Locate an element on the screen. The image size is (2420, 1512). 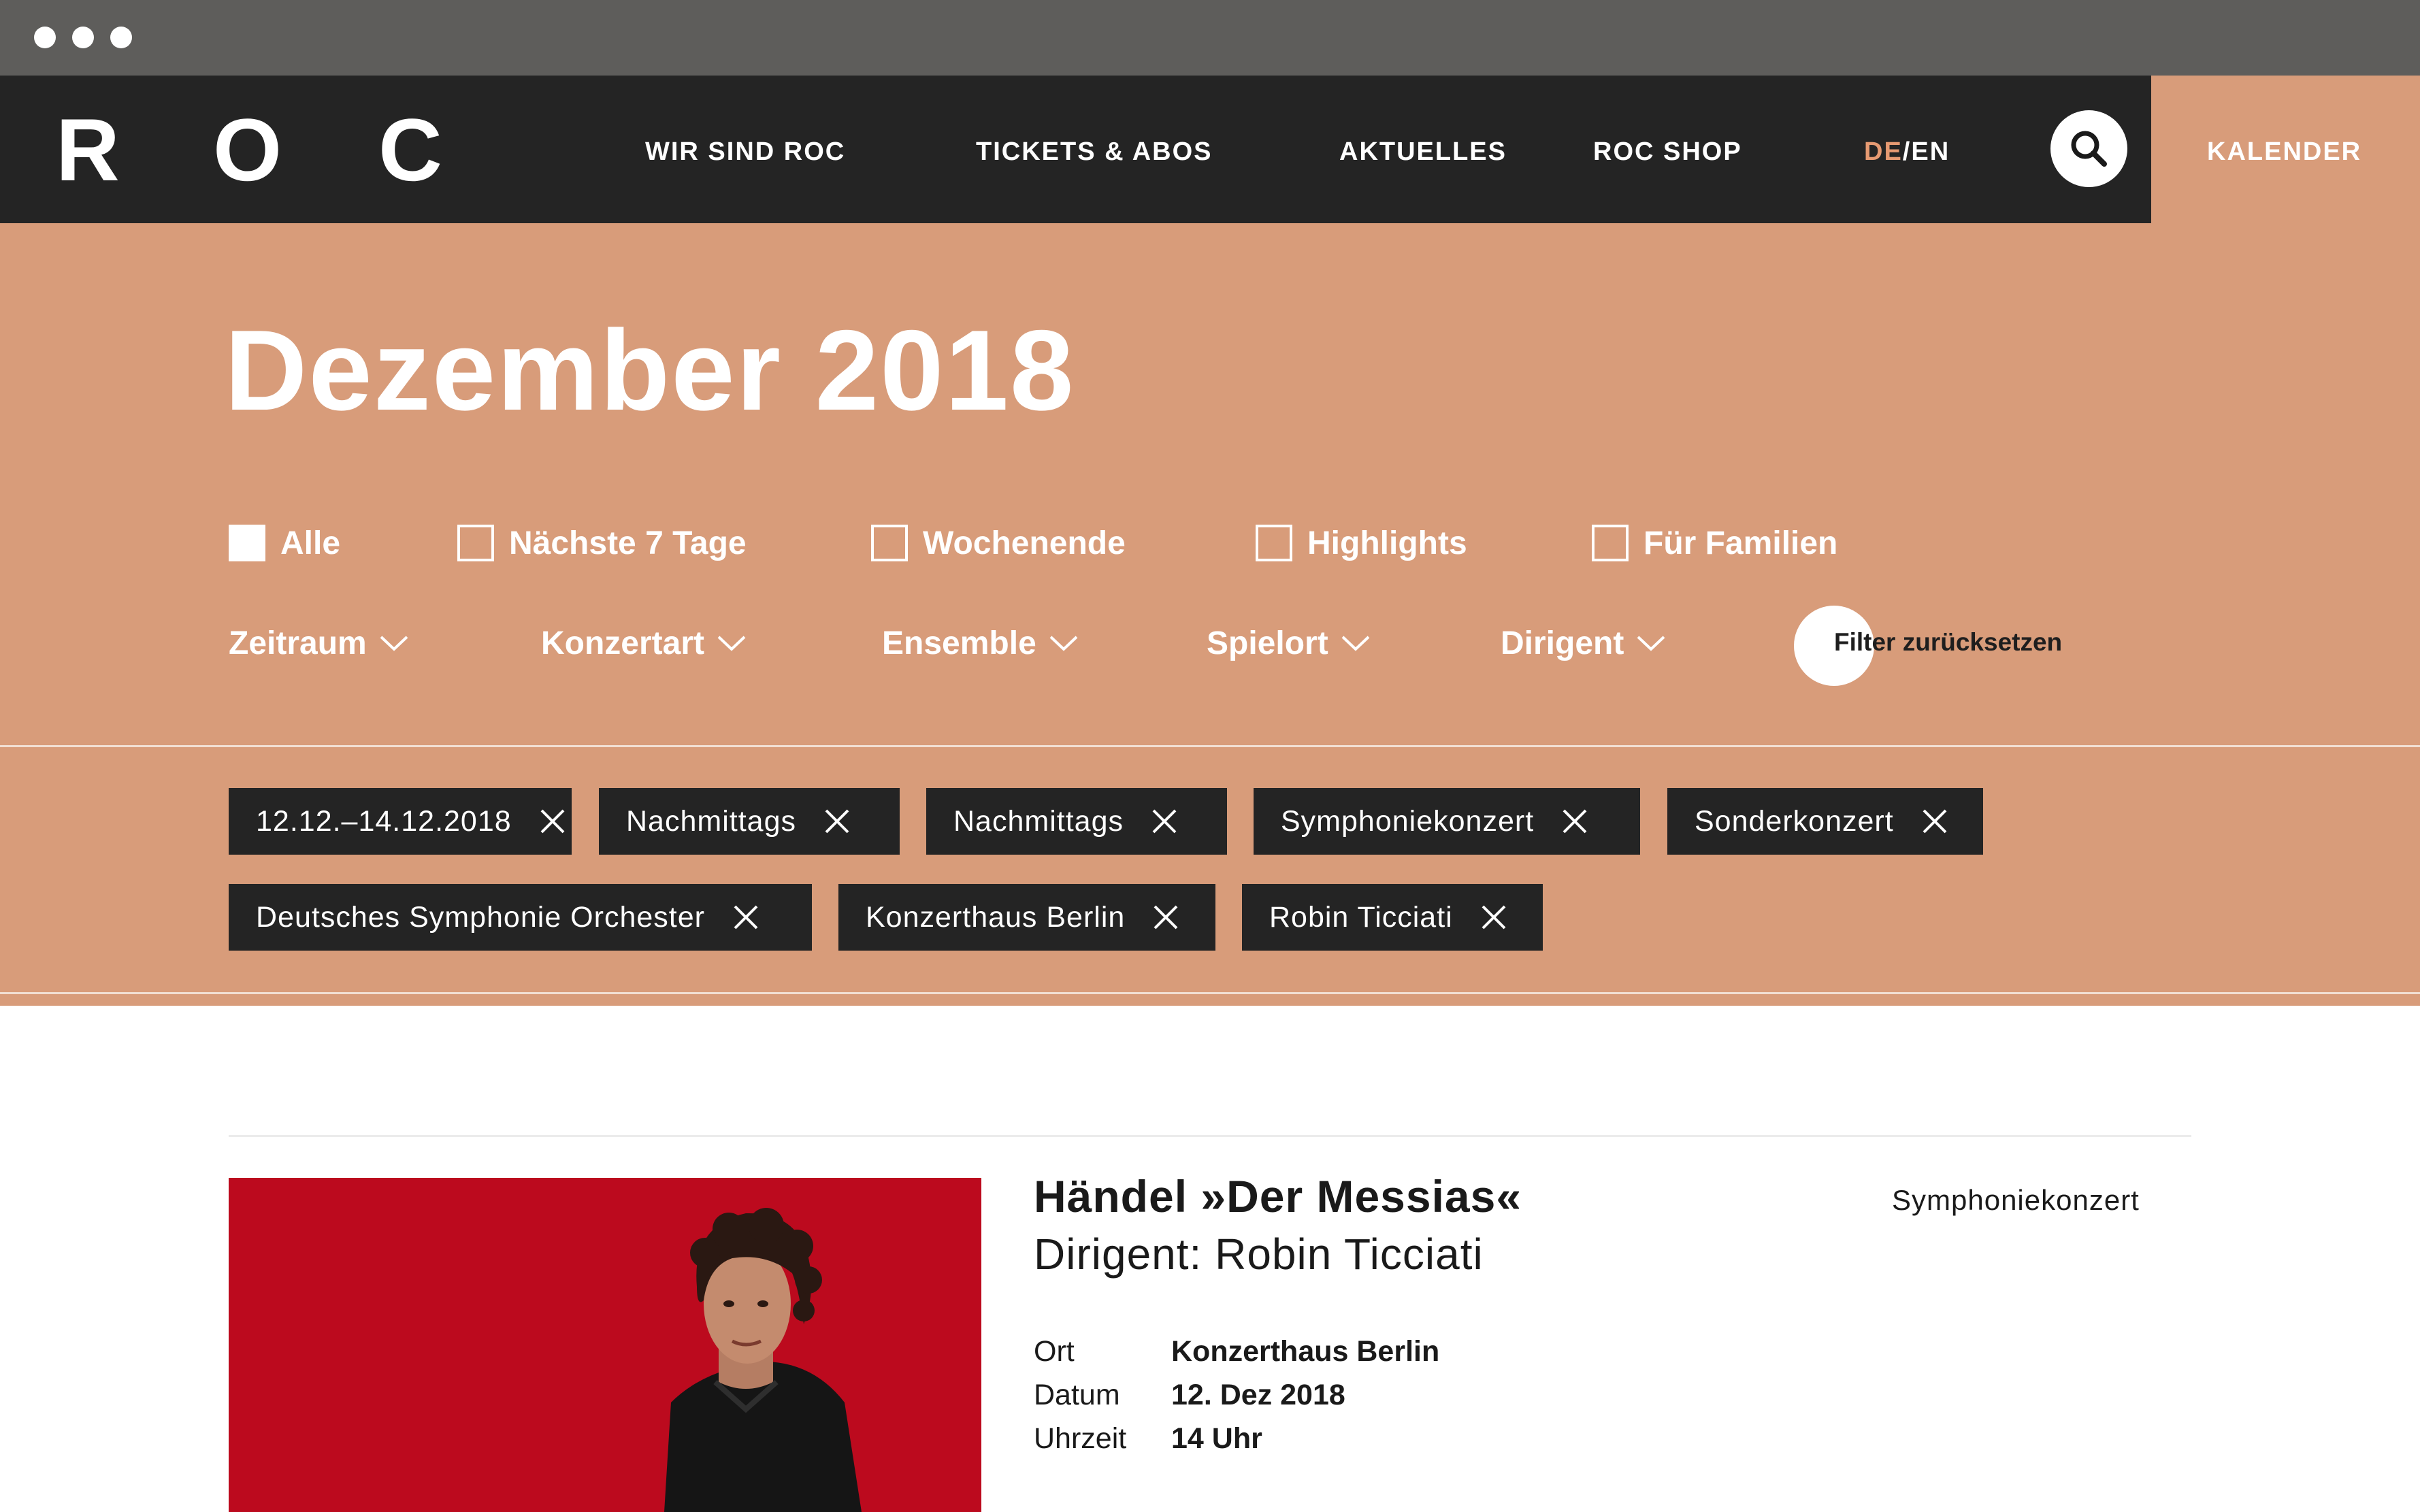
filter-checkbox-wochenende: Wochenende is located at coordinates (998, 543).